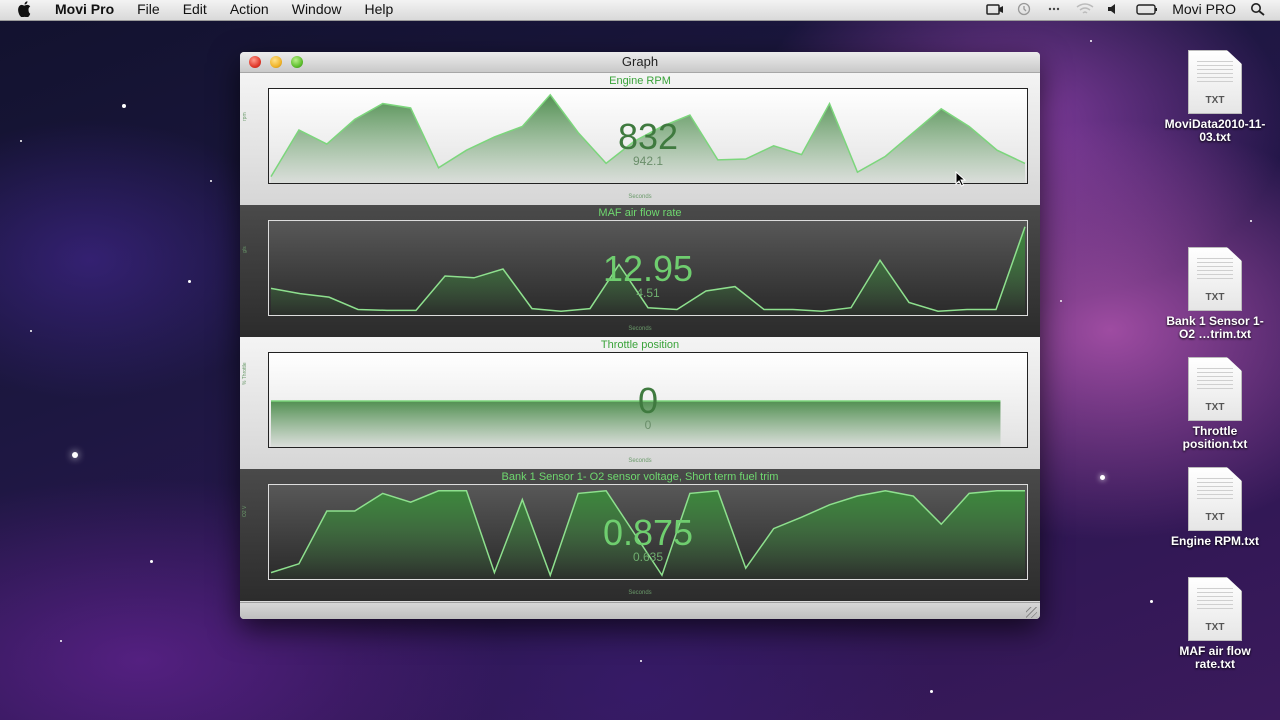 The width and height of the screenshot is (1280, 720). Describe the element at coordinates (148, 9) in the screenshot. I see `menu-file: File` at that location.